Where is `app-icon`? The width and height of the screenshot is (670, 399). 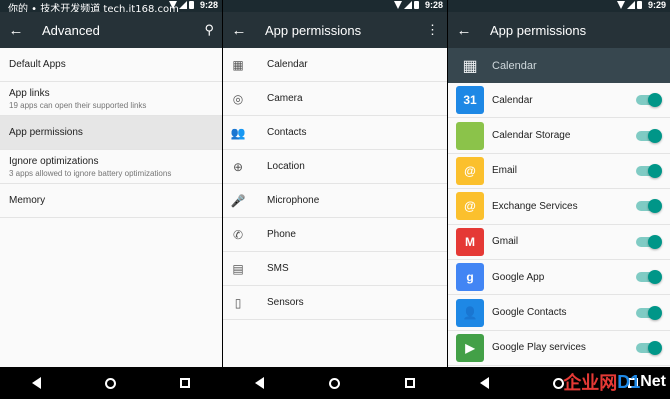 app-icon is located at coordinates (470, 135).